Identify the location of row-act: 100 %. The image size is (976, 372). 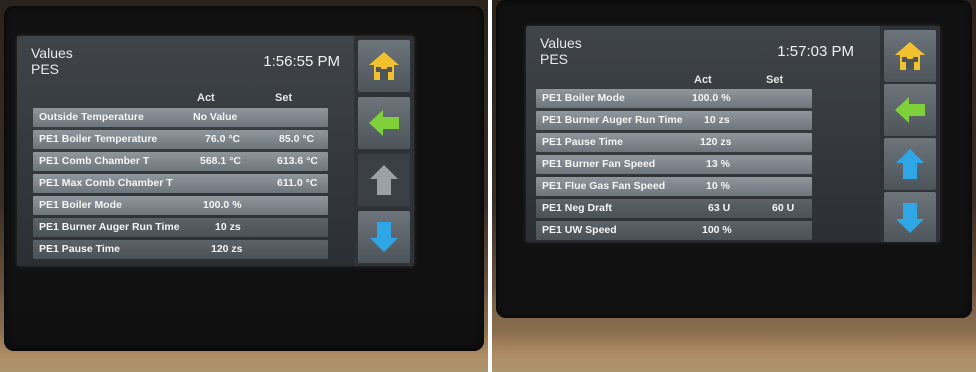
(717, 230).